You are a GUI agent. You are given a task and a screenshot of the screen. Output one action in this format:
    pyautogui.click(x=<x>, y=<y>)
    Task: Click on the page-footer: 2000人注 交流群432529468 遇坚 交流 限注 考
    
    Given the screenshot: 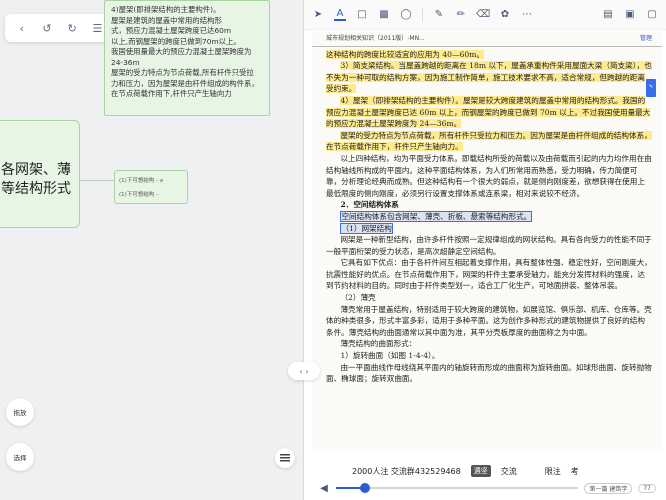 What is the action you would take?
    pyautogui.click(x=485, y=471)
    